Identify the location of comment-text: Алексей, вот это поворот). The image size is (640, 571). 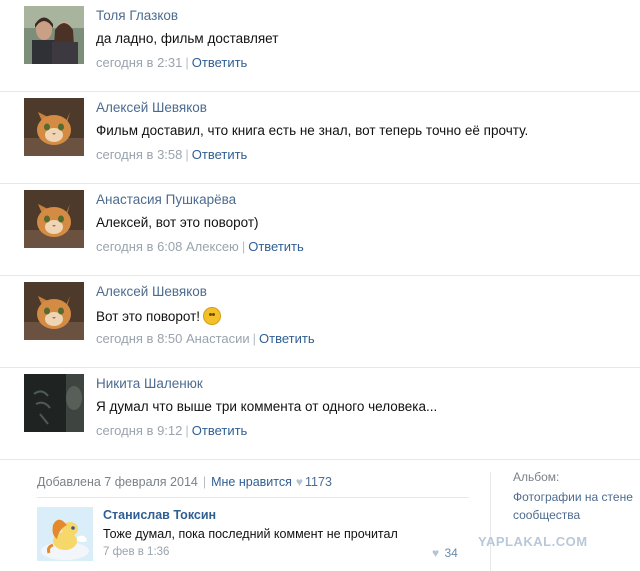
(177, 222).